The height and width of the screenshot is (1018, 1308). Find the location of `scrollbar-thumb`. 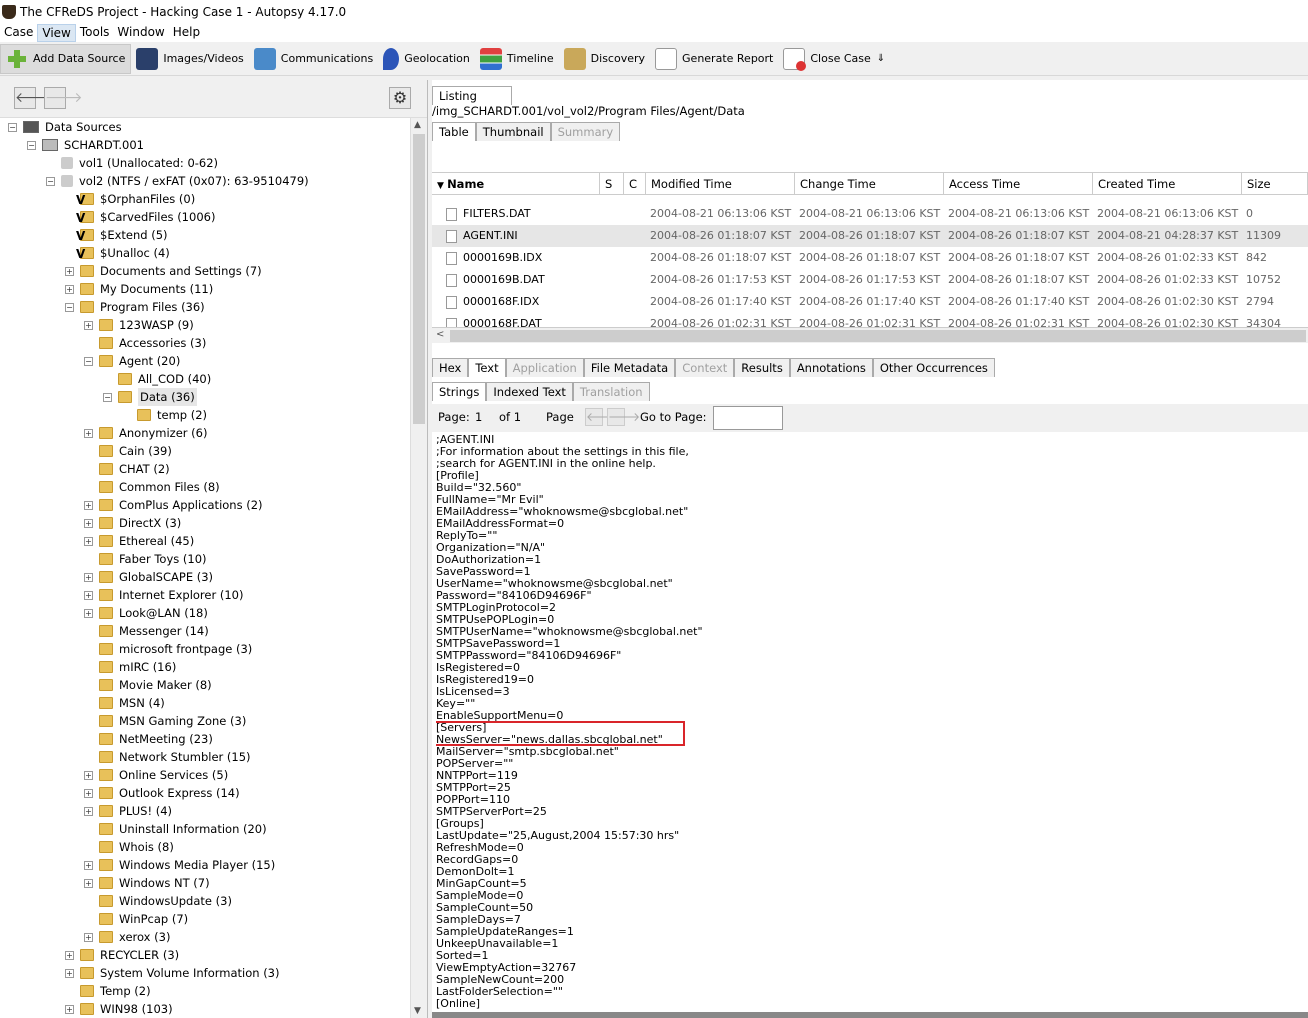

scrollbar-thumb is located at coordinates (419, 279).